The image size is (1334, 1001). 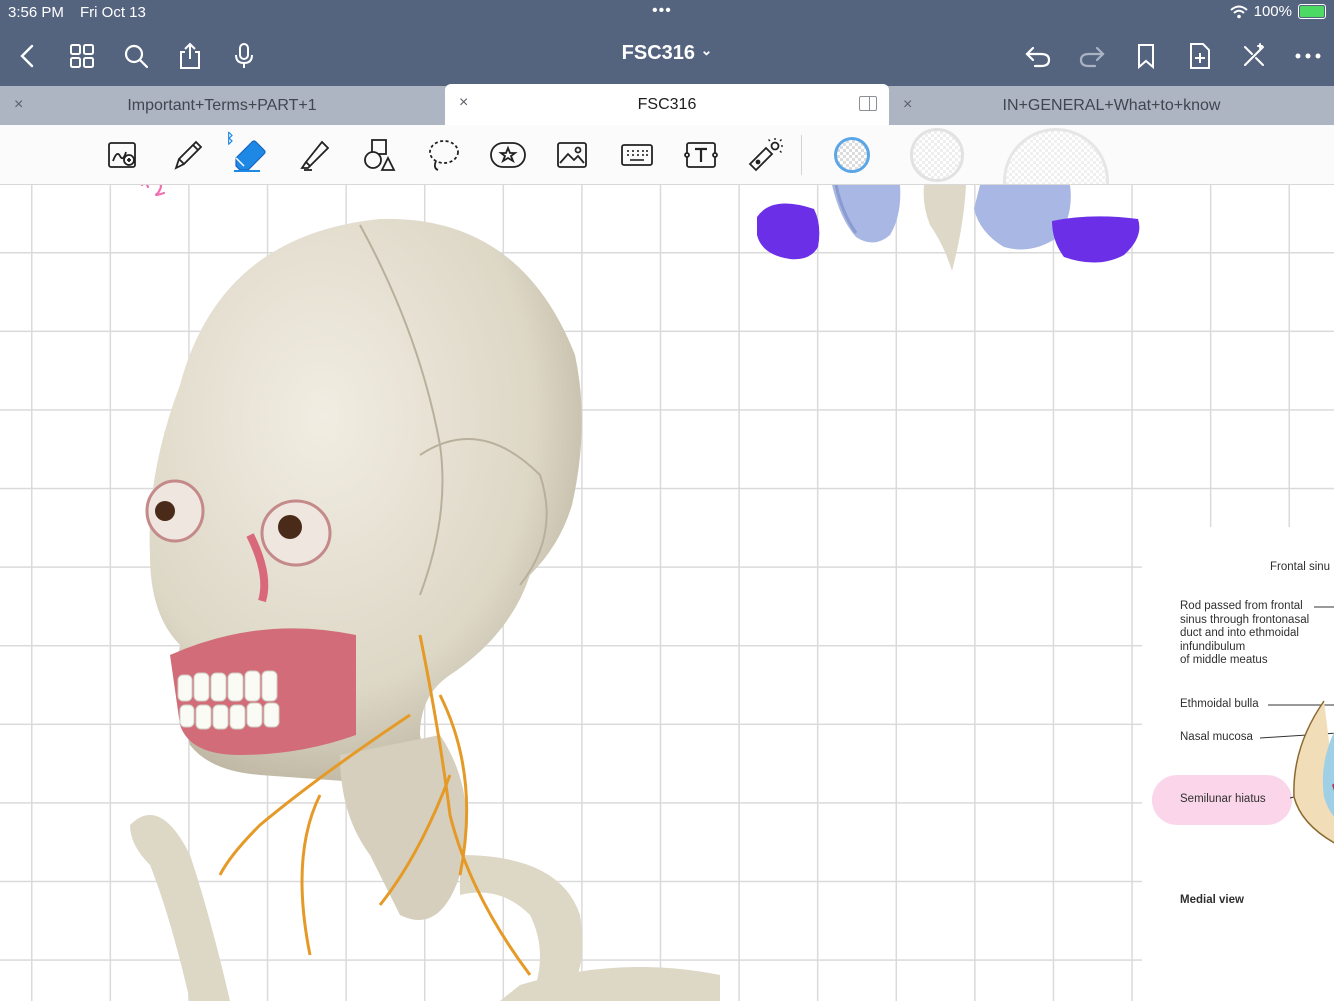 What do you see at coordinates (190, 56) in the screenshot?
I see `share-icon` at bounding box center [190, 56].